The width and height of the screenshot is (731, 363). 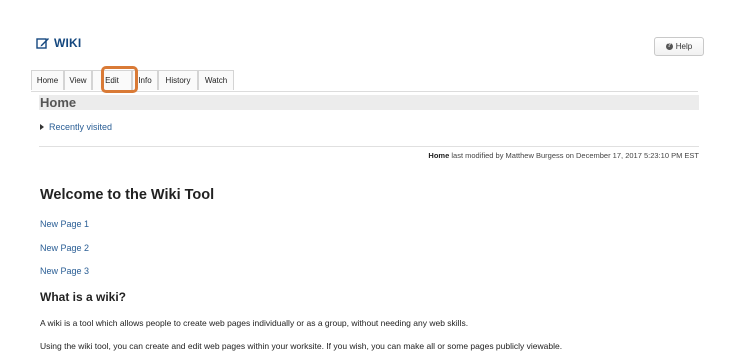 What do you see at coordinates (47, 80) in the screenshot?
I see `tab-home: Home` at bounding box center [47, 80].